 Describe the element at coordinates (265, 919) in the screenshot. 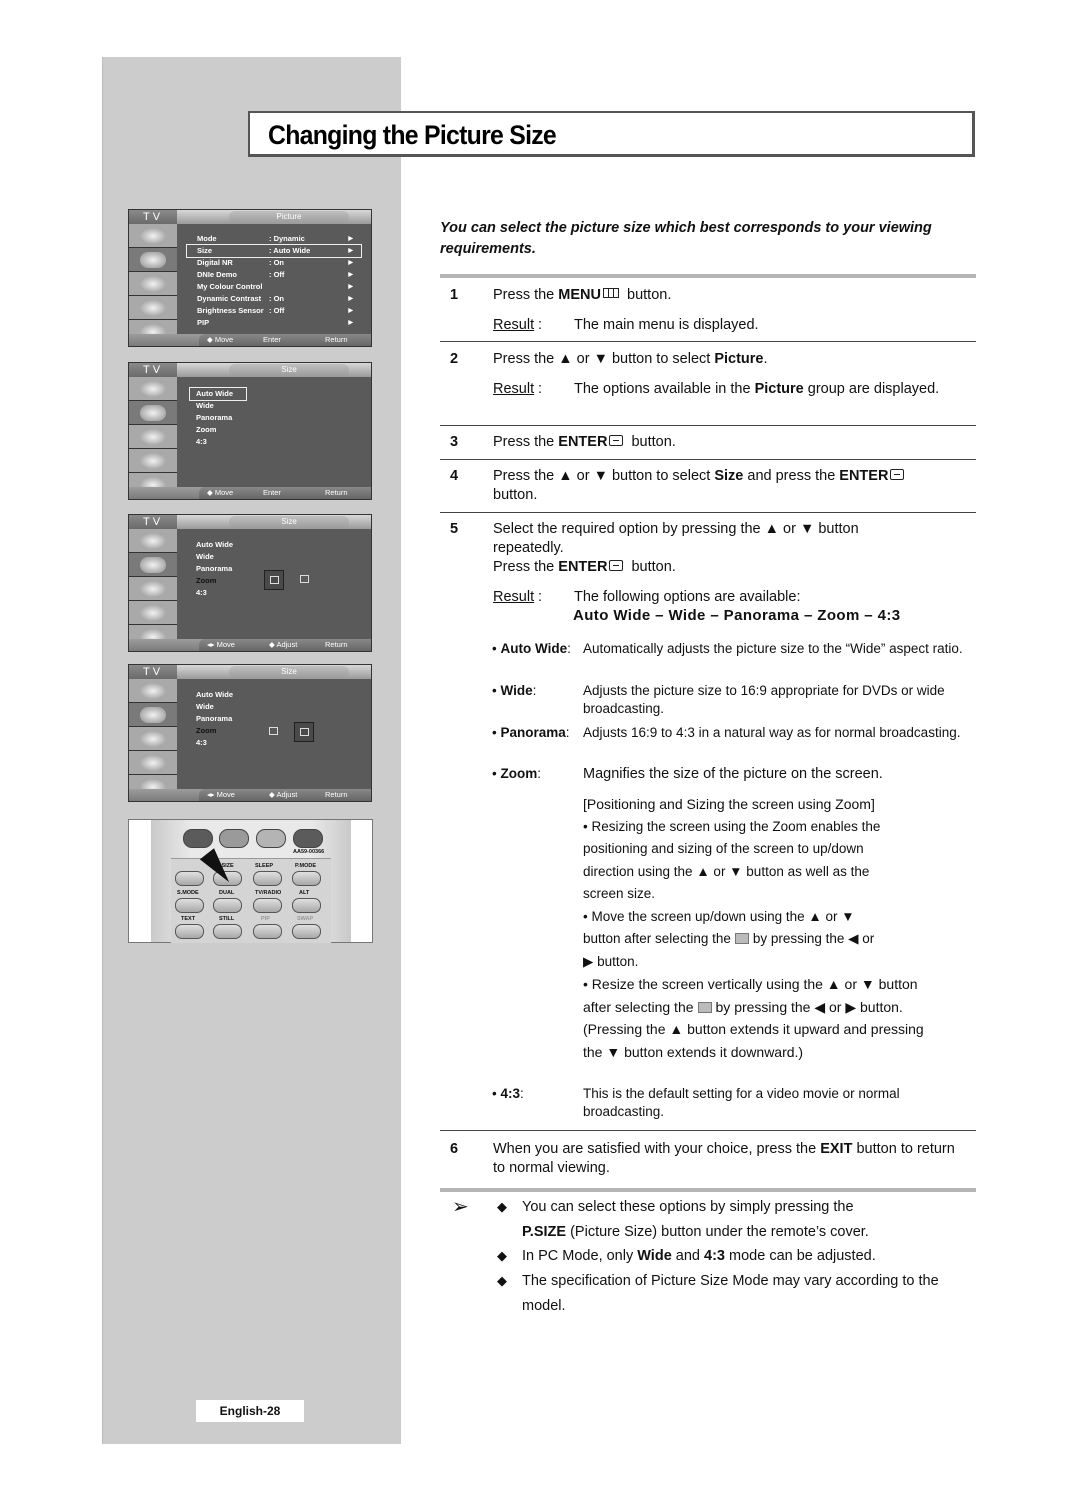

I see `pip-label: PIP` at that location.